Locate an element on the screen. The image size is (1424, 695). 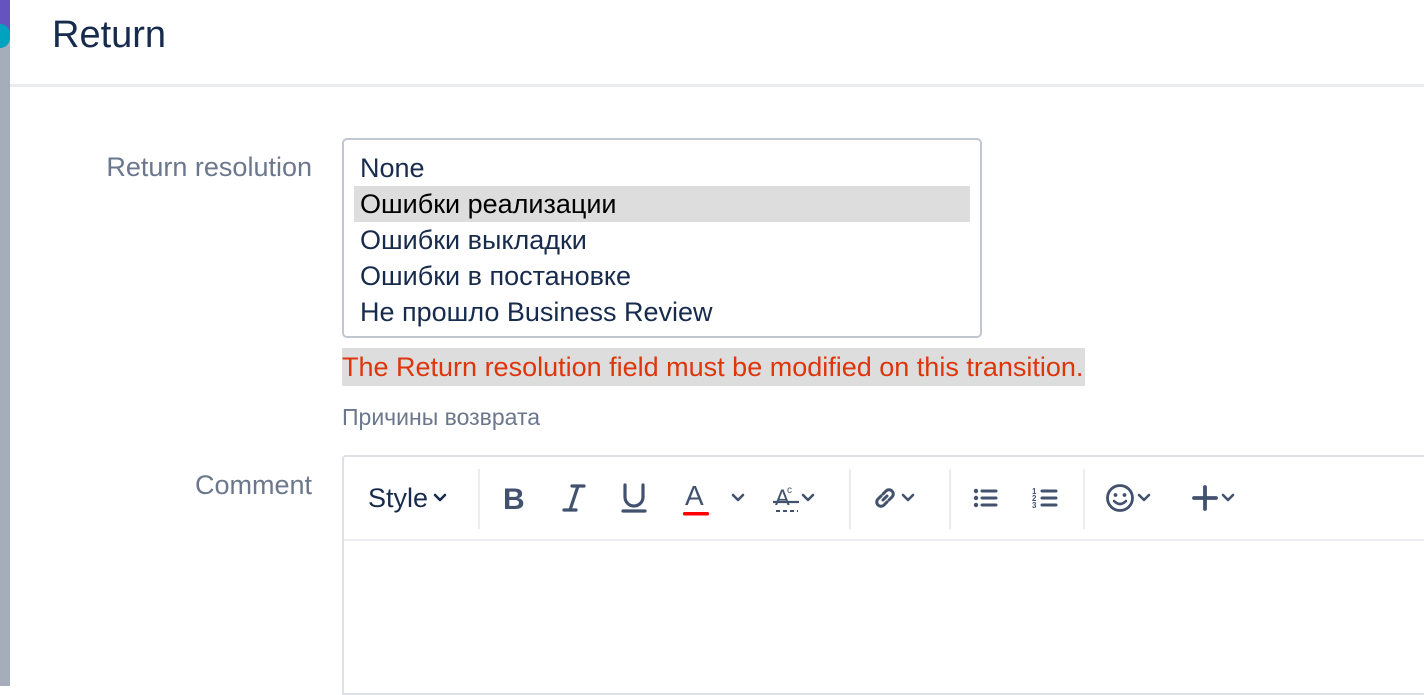
emoji-icon is located at coordinates (1120, 498).